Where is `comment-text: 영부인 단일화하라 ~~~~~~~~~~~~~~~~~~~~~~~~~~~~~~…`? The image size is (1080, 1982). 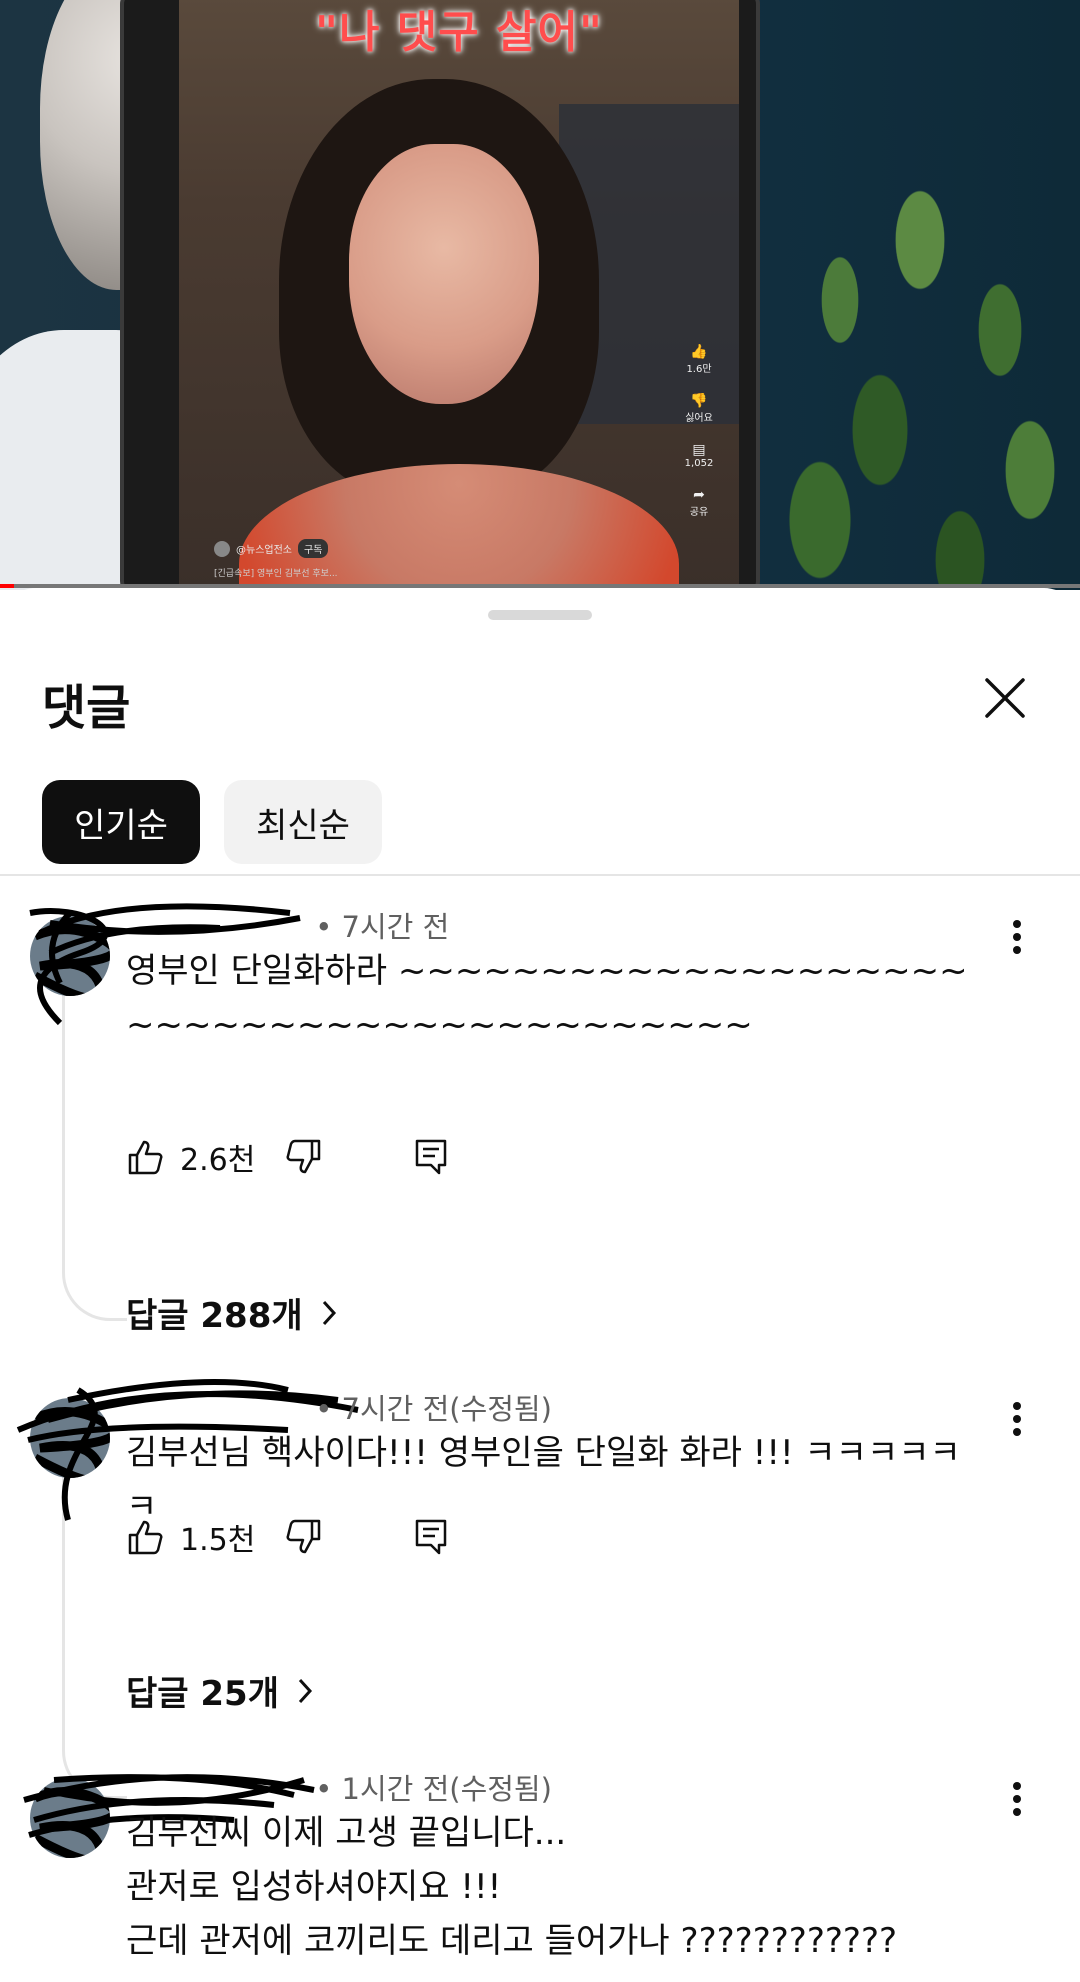 comment-text: 영부인 단일화하라 ~~~~~~~~~~~~~~~~~~~~~~~~~~~~~~… is located at coordinates (547, 998).